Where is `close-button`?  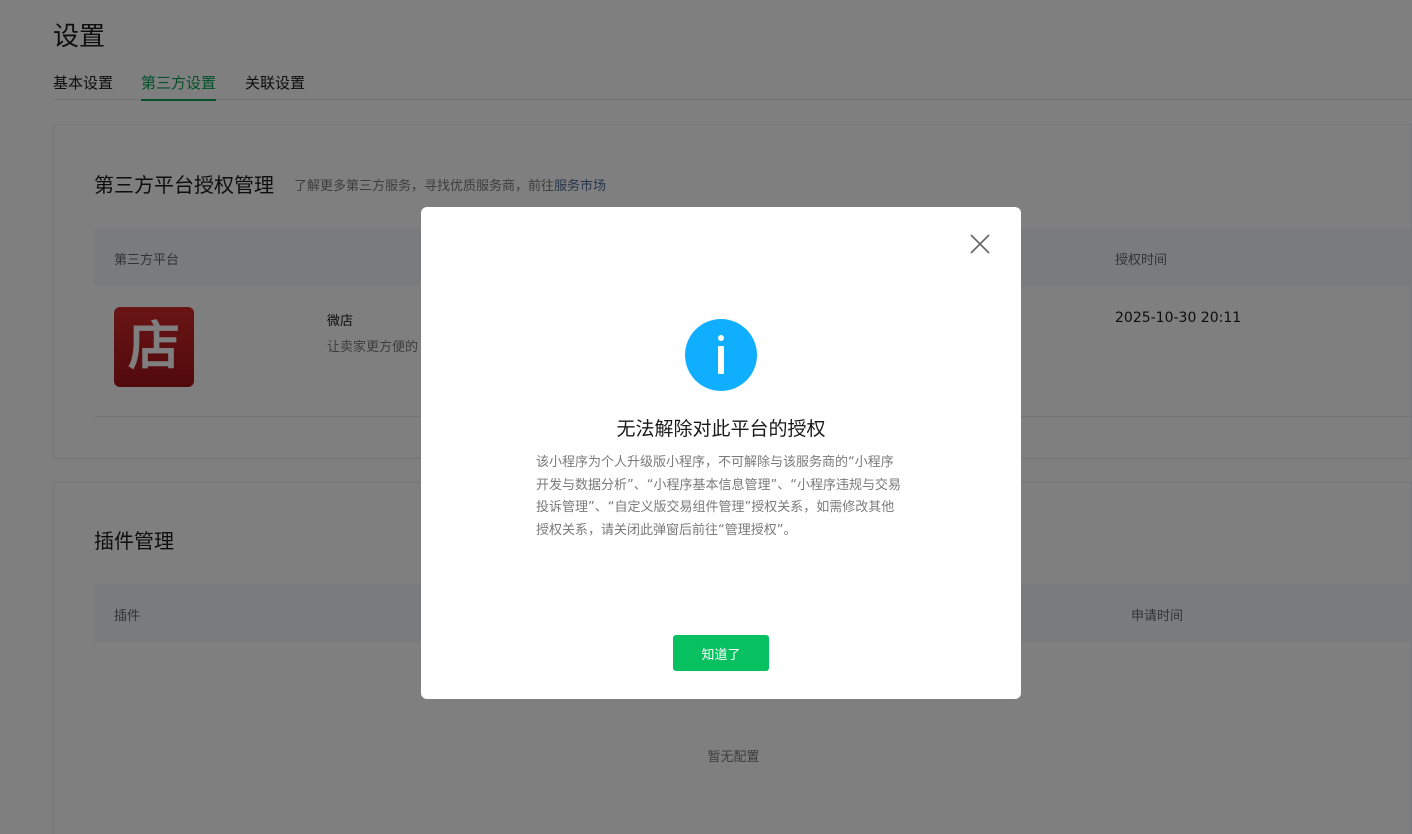
close-button is located at coordinates (980, 244).